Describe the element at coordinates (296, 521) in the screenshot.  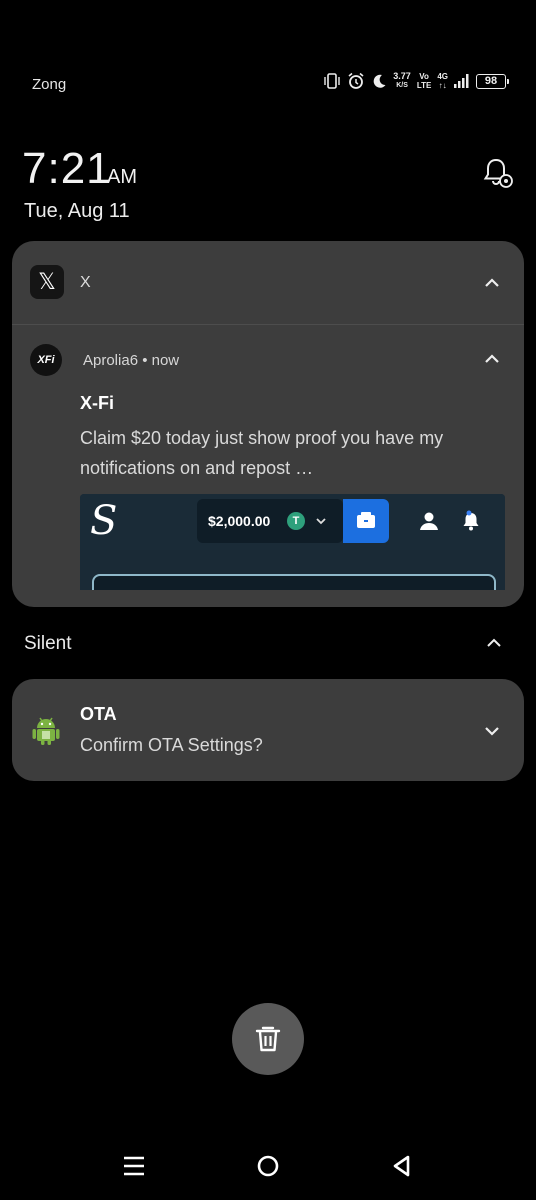
I see `tether-coin-icon: T` at that location.